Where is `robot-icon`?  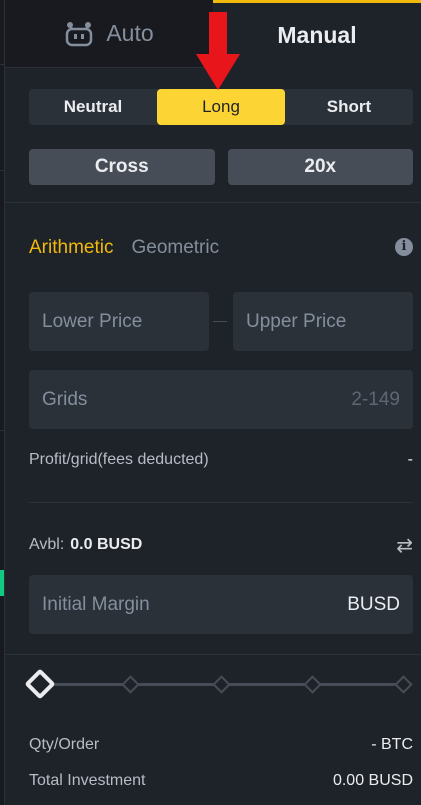 robot-icon is located at coordinates (79, 34).